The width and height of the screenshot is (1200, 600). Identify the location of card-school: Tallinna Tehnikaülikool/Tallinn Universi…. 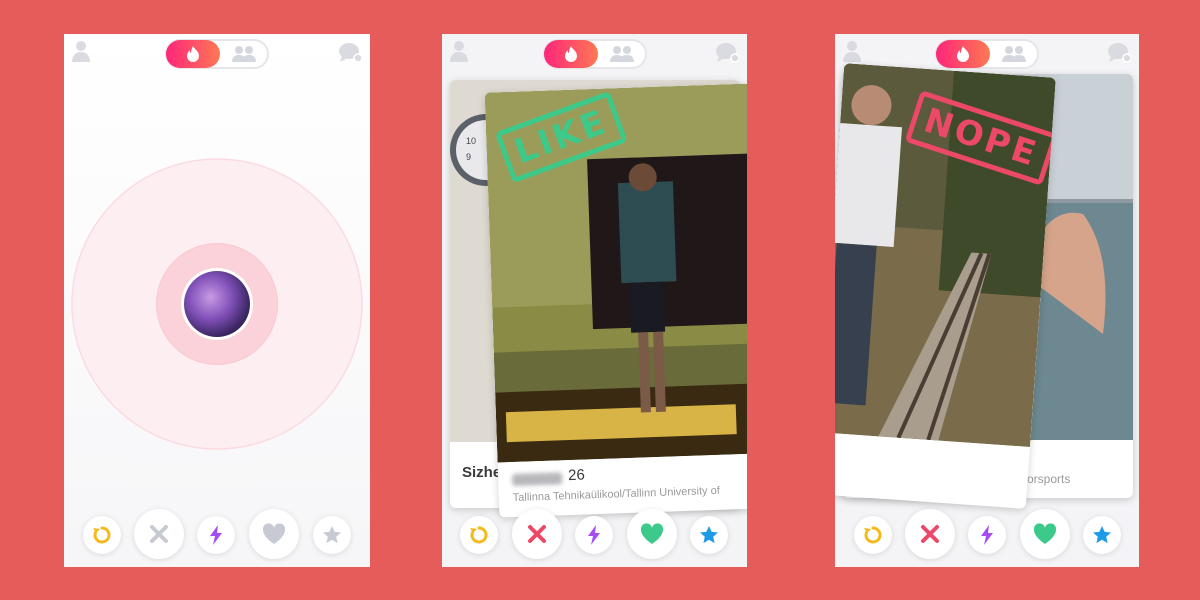
(616, 494).